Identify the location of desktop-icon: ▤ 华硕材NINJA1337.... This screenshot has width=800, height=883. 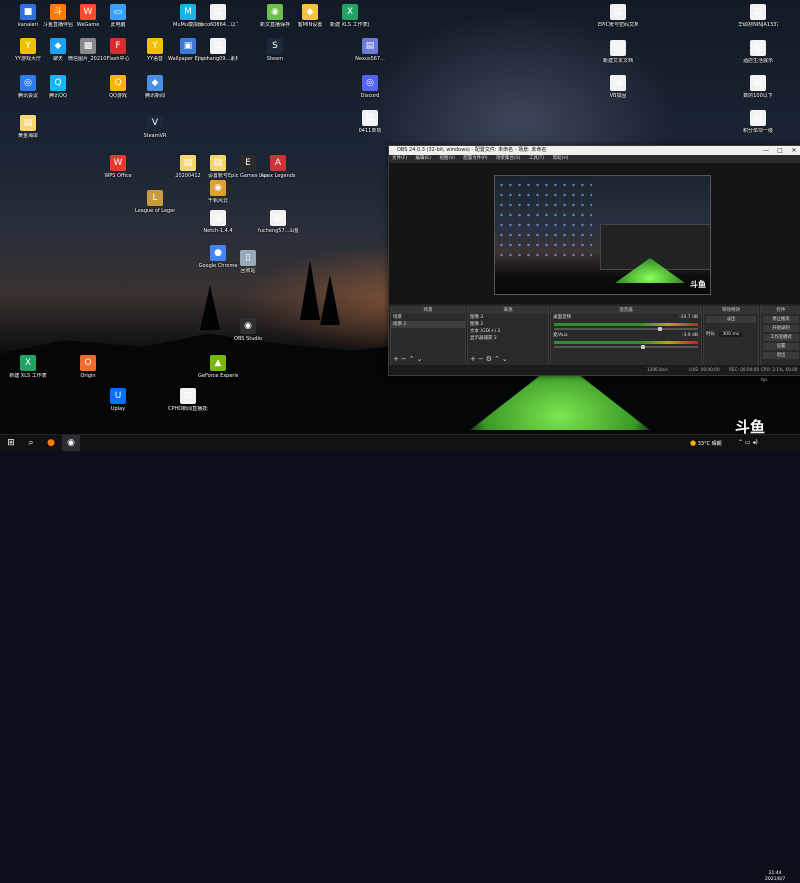
(758, 16).